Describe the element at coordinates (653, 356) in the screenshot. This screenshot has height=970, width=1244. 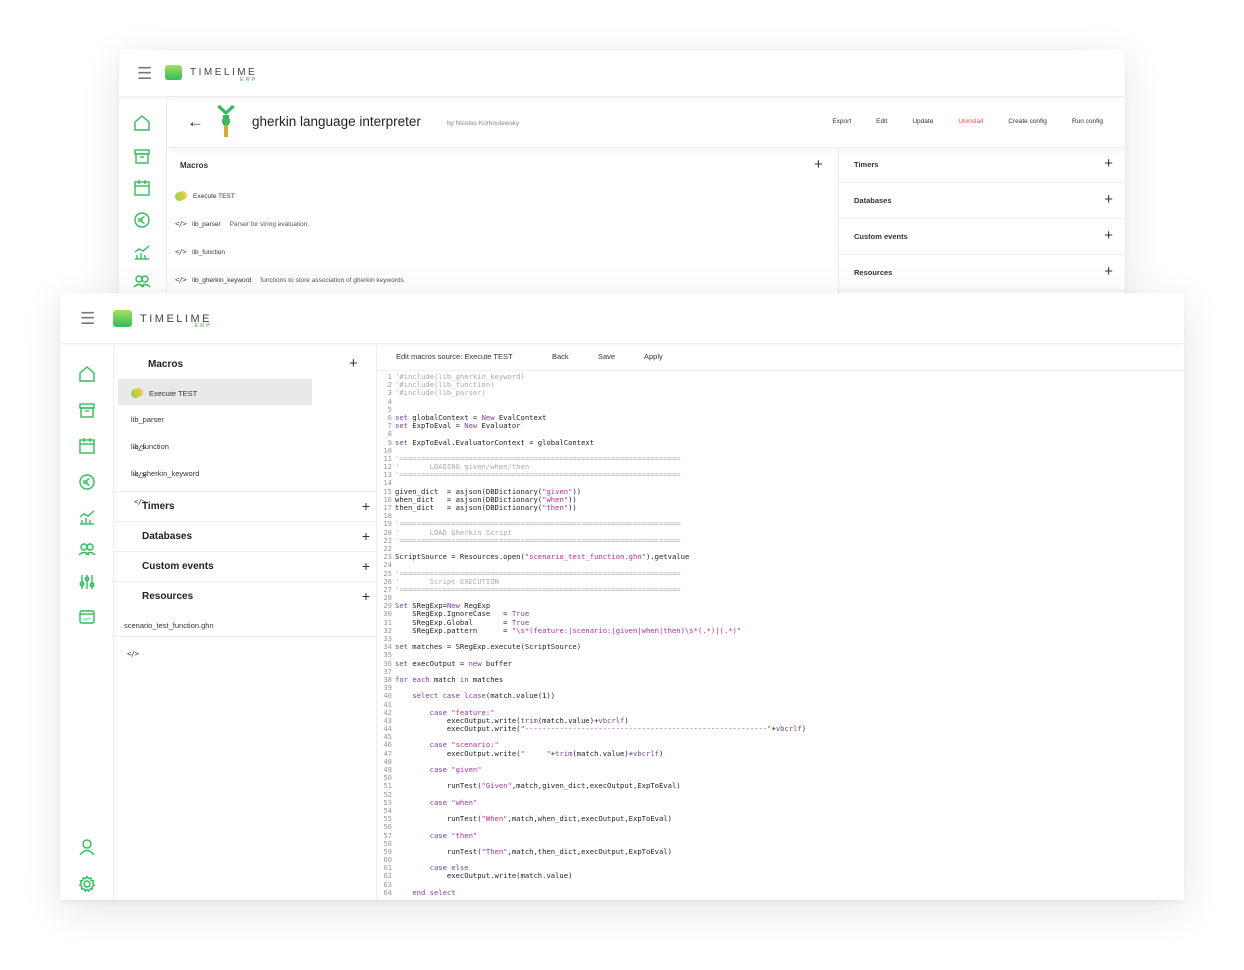
I see `apply-button: Apply` at that location.